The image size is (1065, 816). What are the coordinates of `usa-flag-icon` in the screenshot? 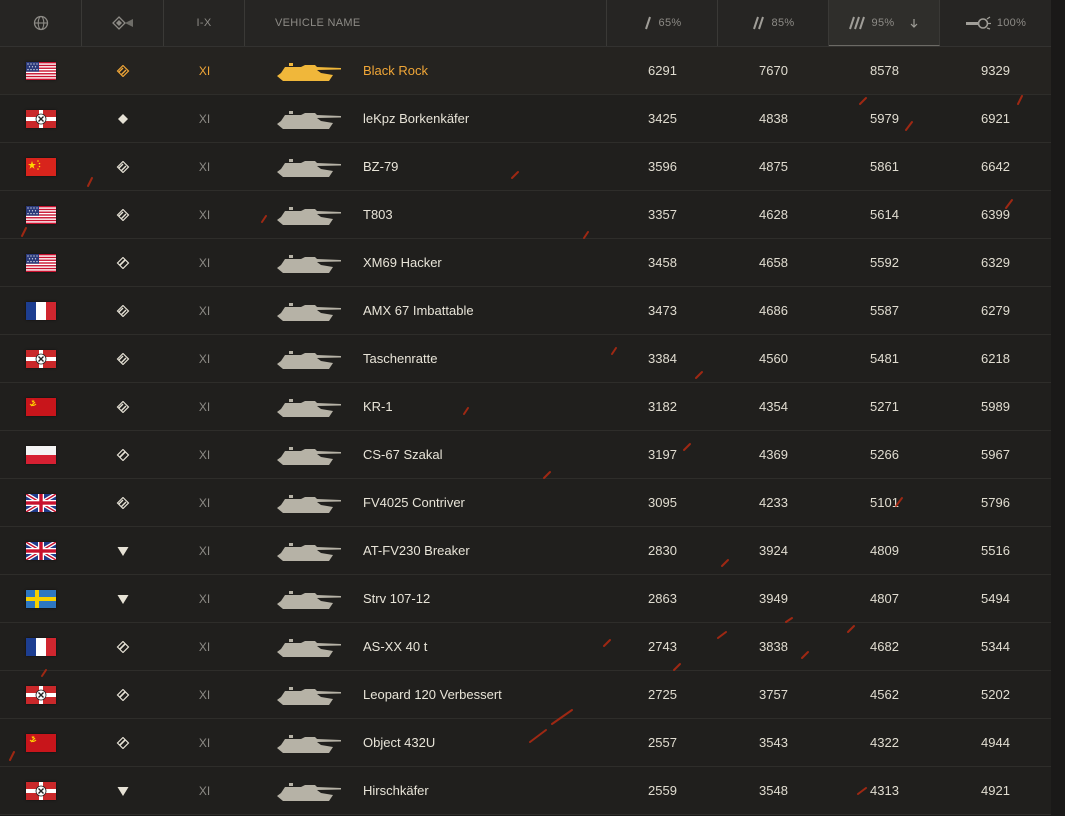 It's located at (41, 70).